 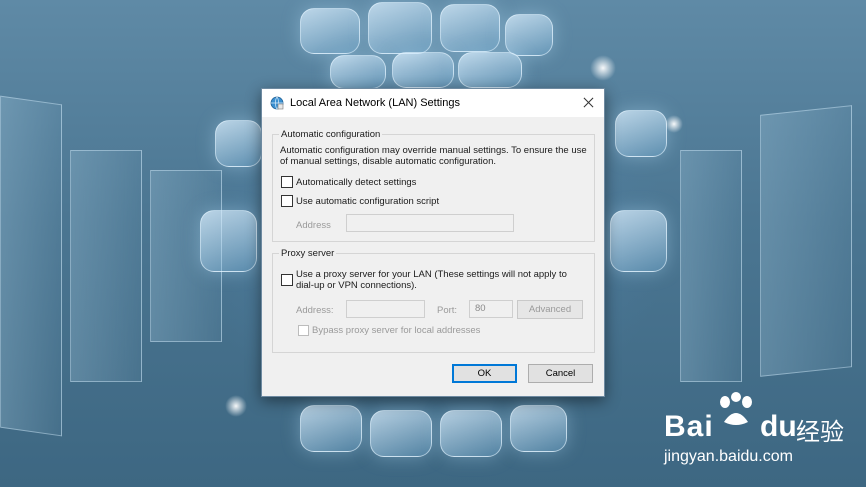 I want to click on baidu-jingyan-watermark: Bai du 经验 jingyan.baidu.com, so click(x=764, y=430).